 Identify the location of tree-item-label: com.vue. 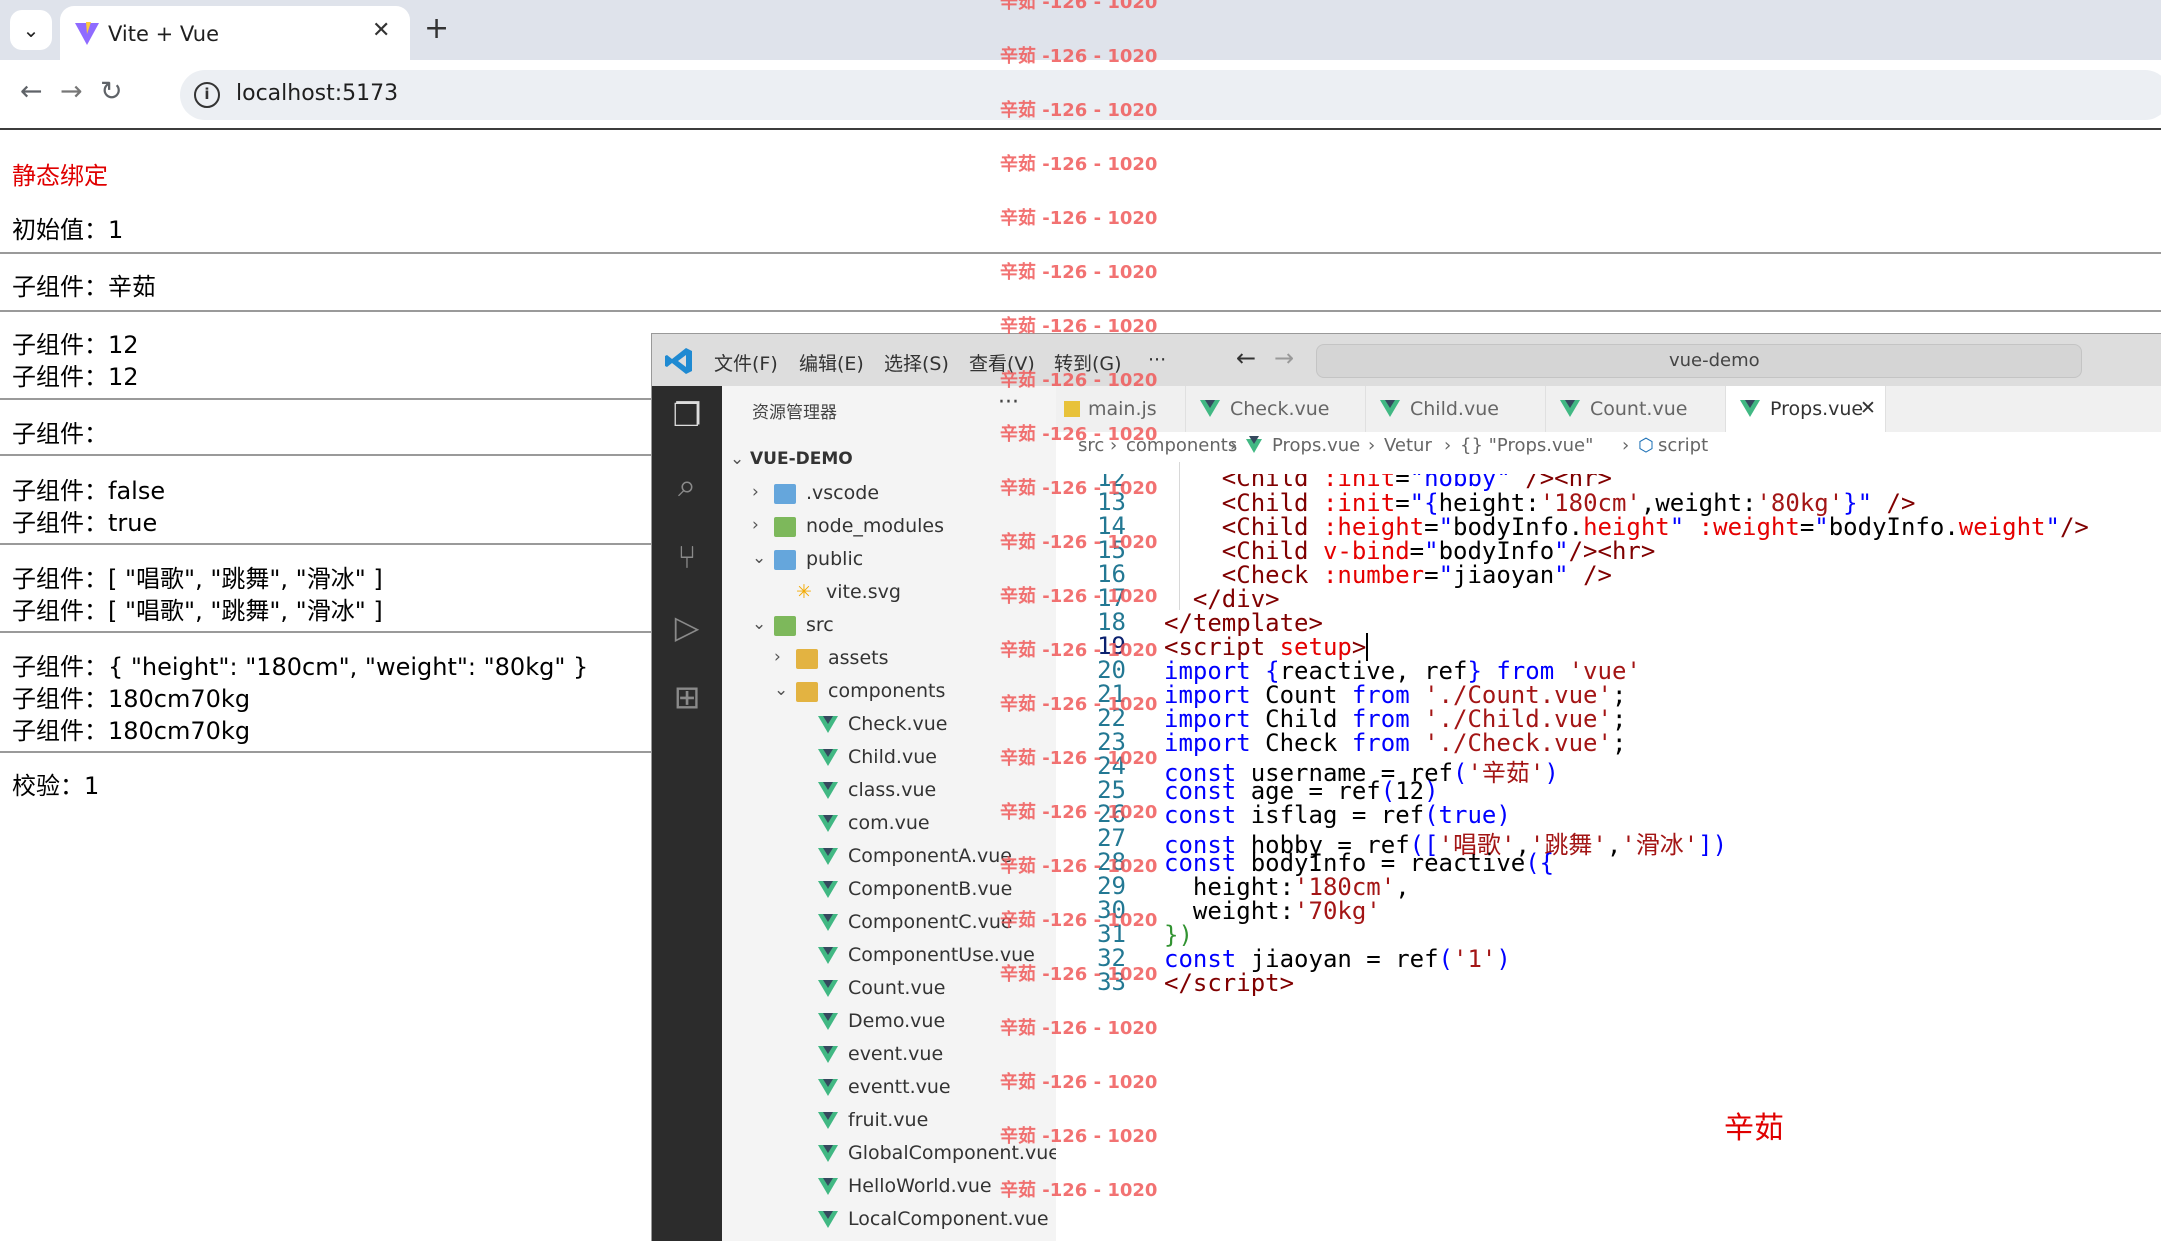
(889, 823).